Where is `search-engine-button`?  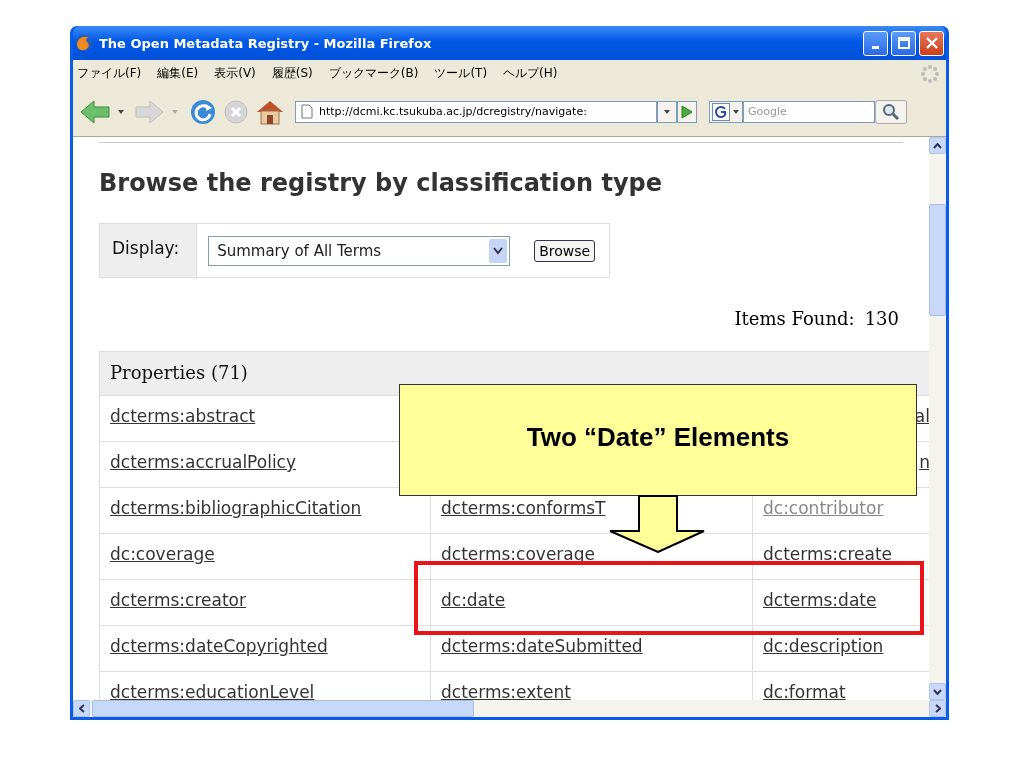
search-engine-button is located at coordinates (726, 111).